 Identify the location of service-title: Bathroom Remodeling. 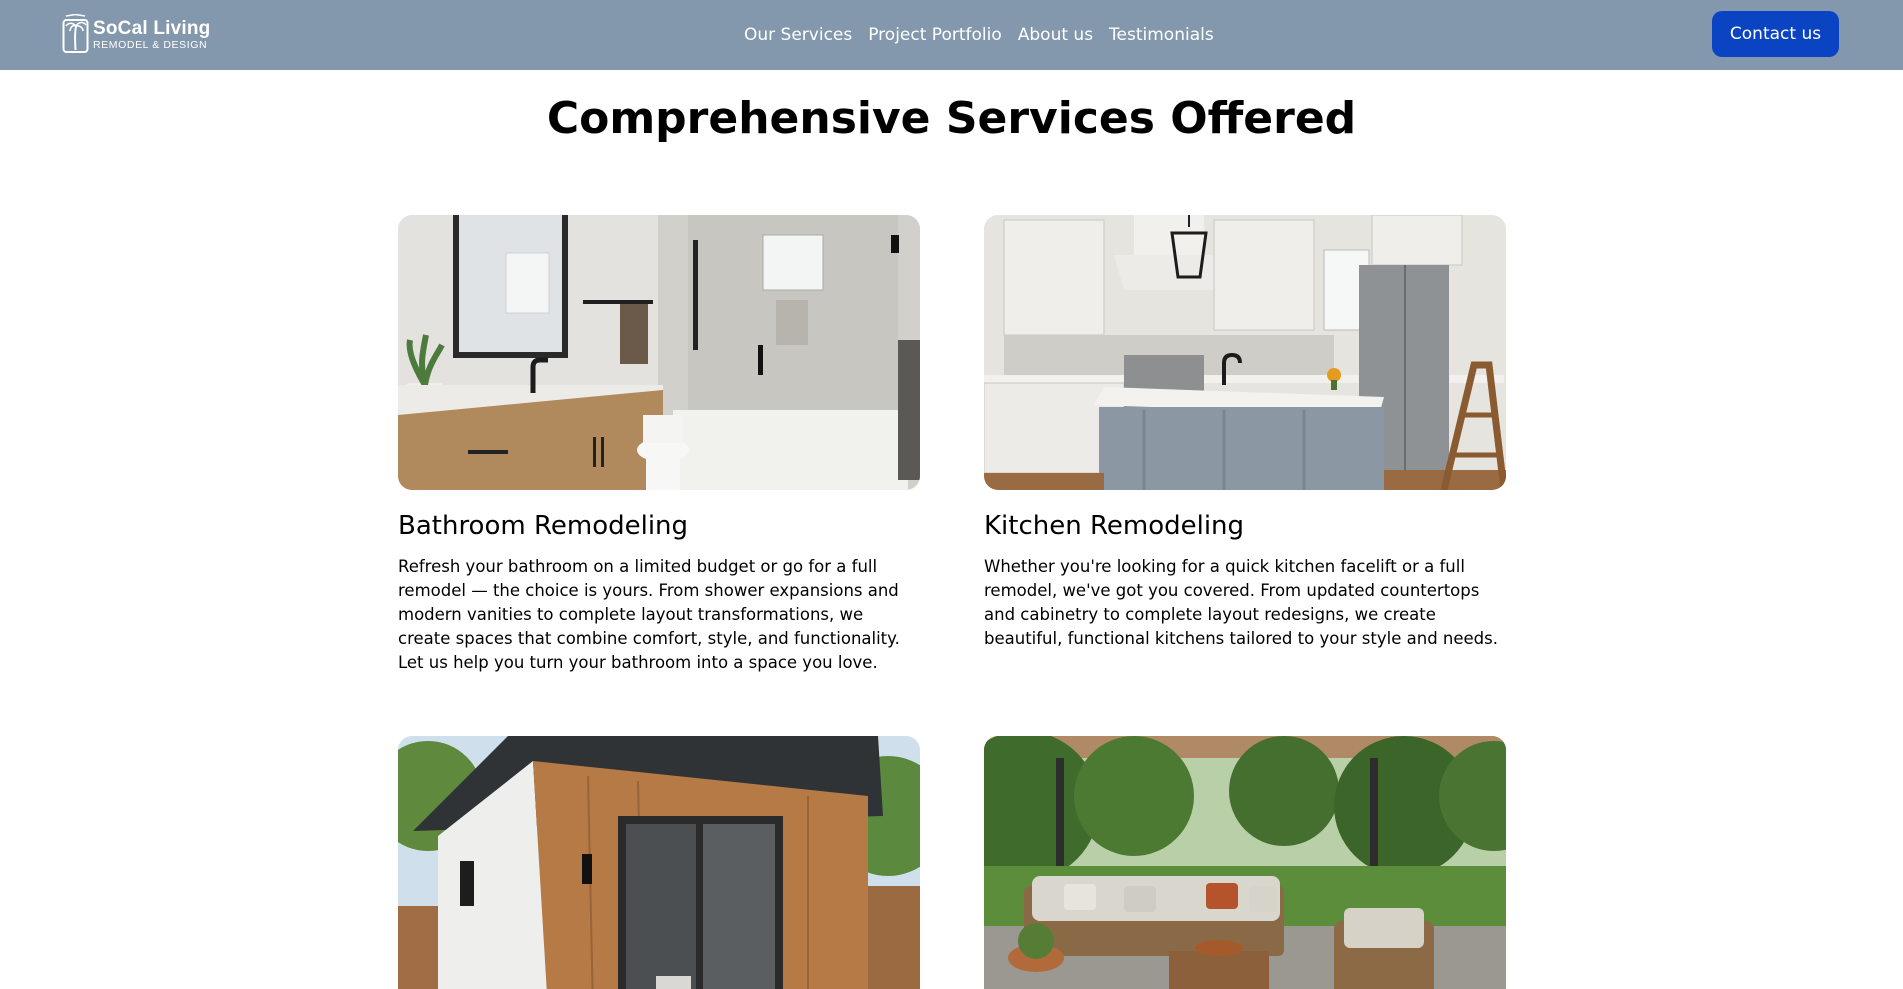
(543, 526).